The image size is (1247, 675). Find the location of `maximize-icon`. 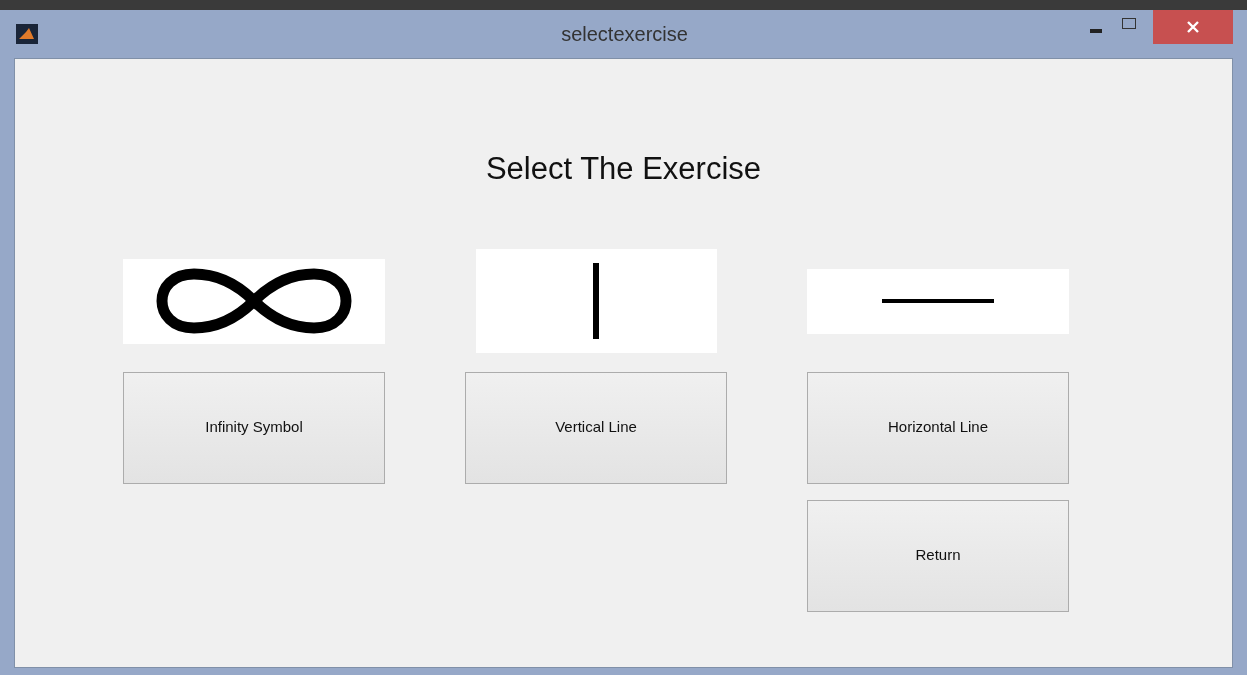

maximize-icon is located at coordinates (1129, 23).